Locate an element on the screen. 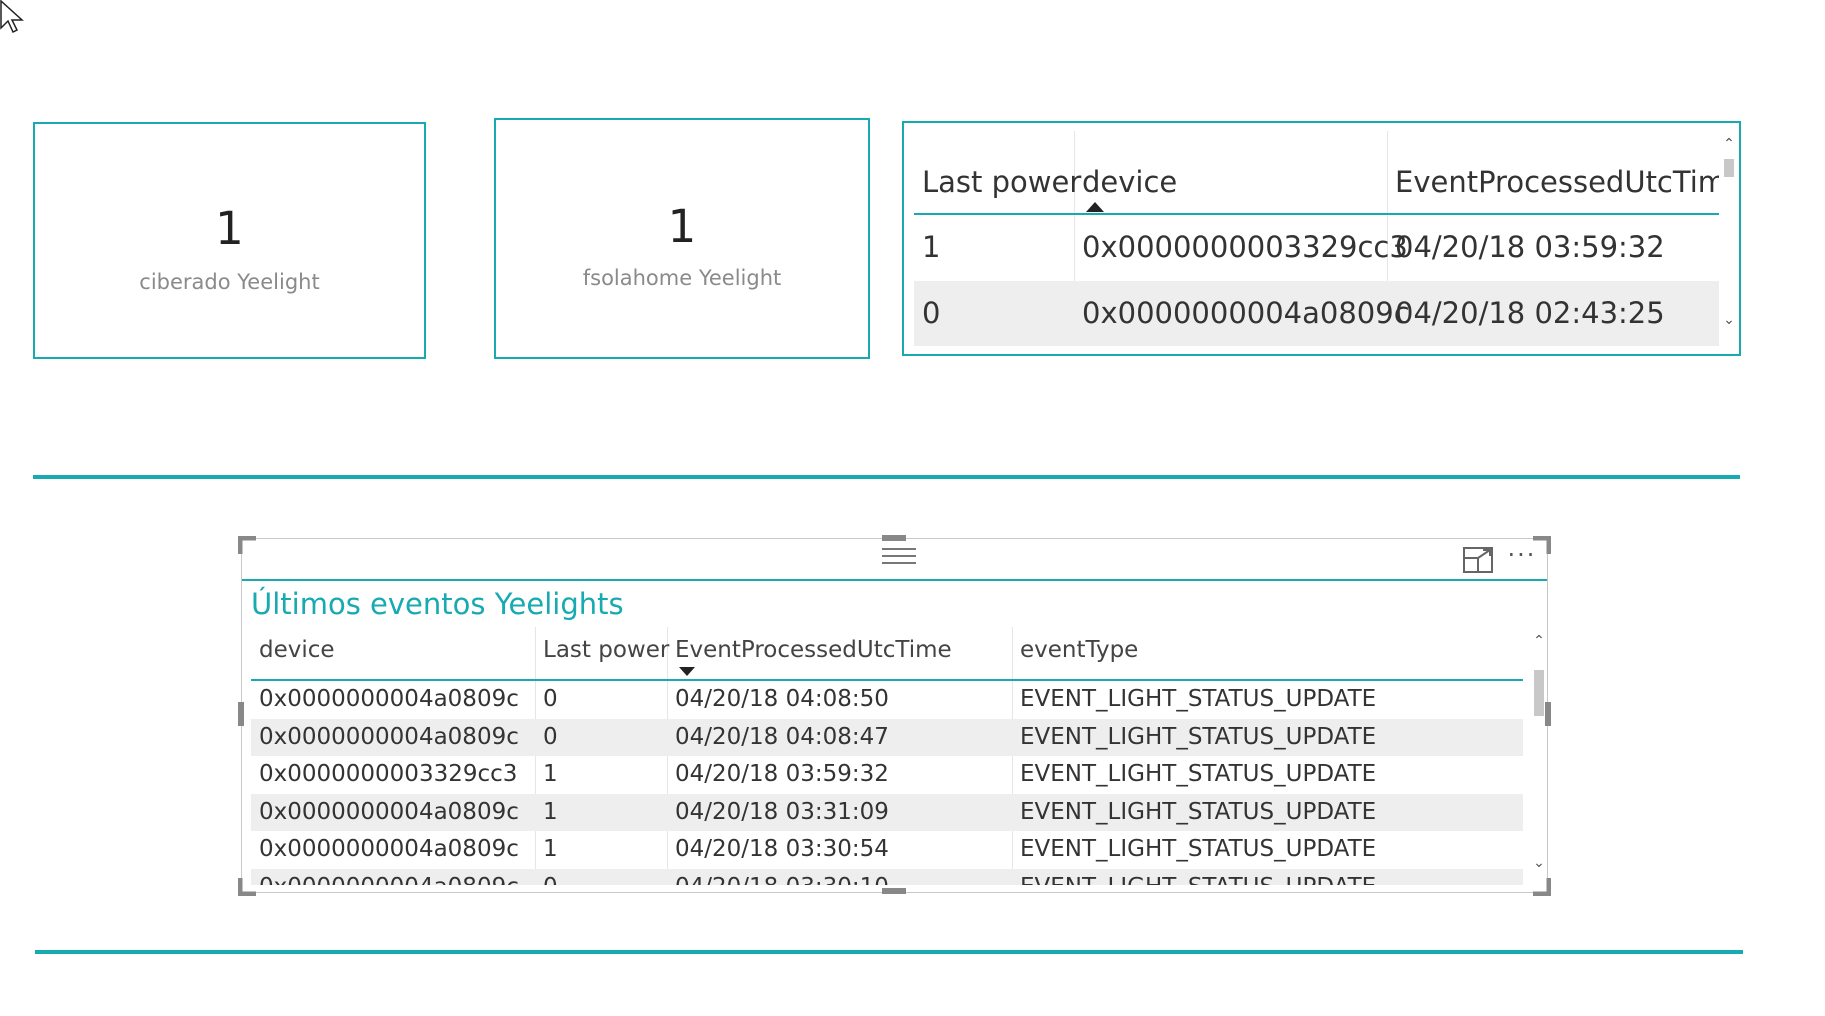 The image size is (1825, 1016). cell-event-time: 04/20/18 02:43:25 is located at coordinates (1530, 313).